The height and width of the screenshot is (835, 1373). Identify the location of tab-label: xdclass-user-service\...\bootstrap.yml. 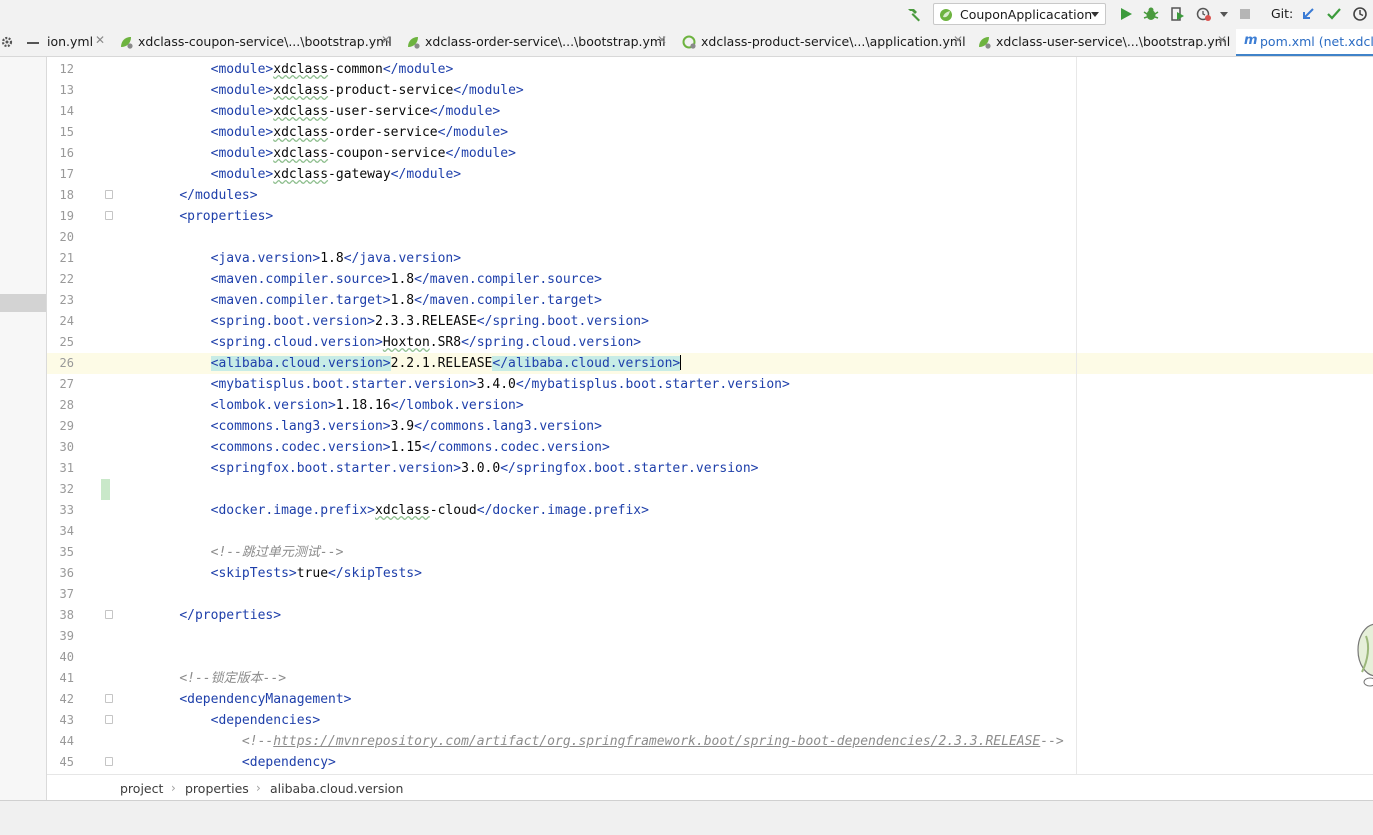
(1113, 41).